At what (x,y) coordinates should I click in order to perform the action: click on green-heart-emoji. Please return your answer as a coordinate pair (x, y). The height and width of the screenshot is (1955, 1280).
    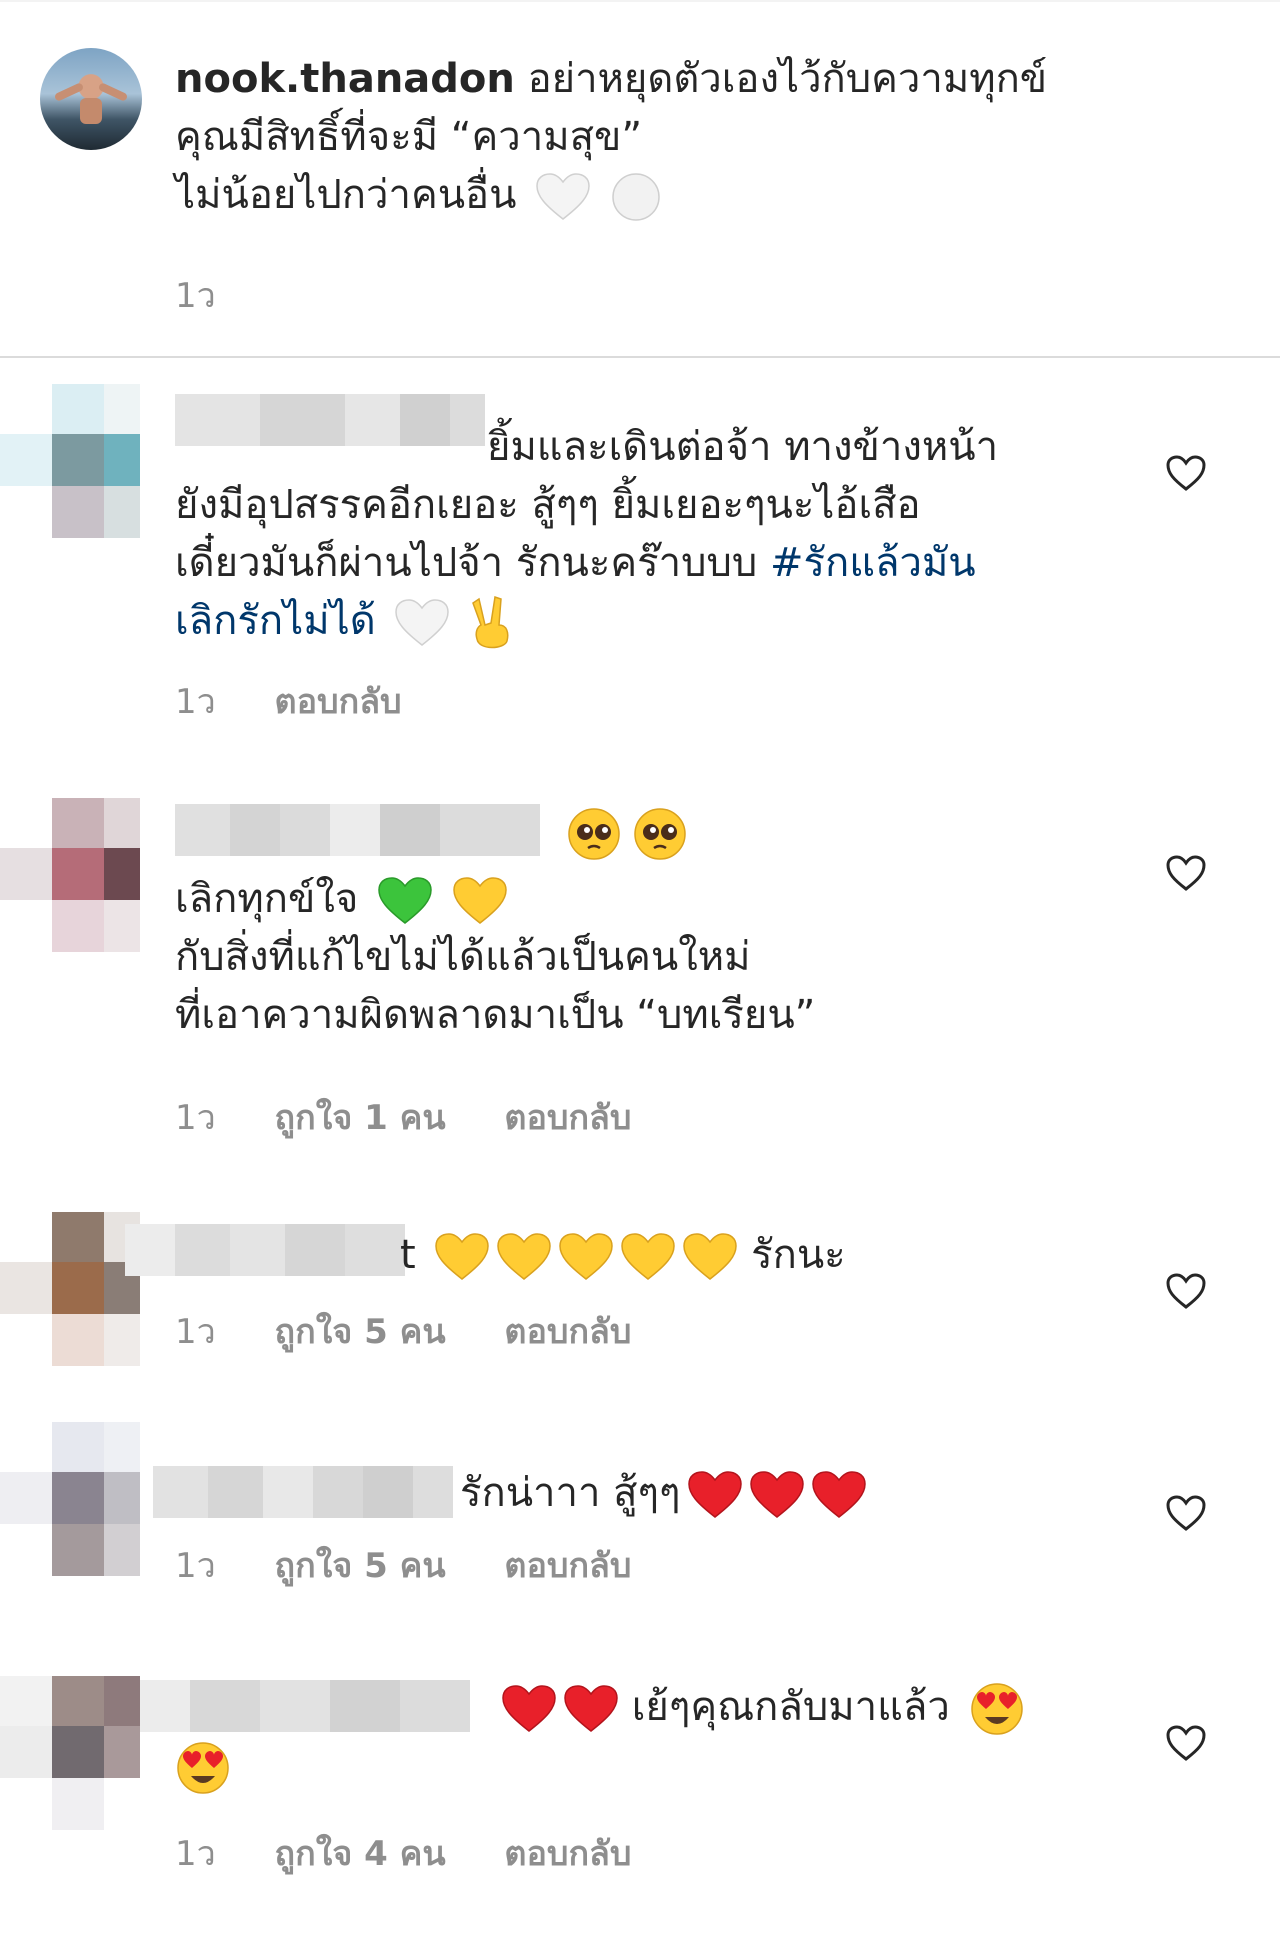
    Looking at the image, I should click on (405, 900).